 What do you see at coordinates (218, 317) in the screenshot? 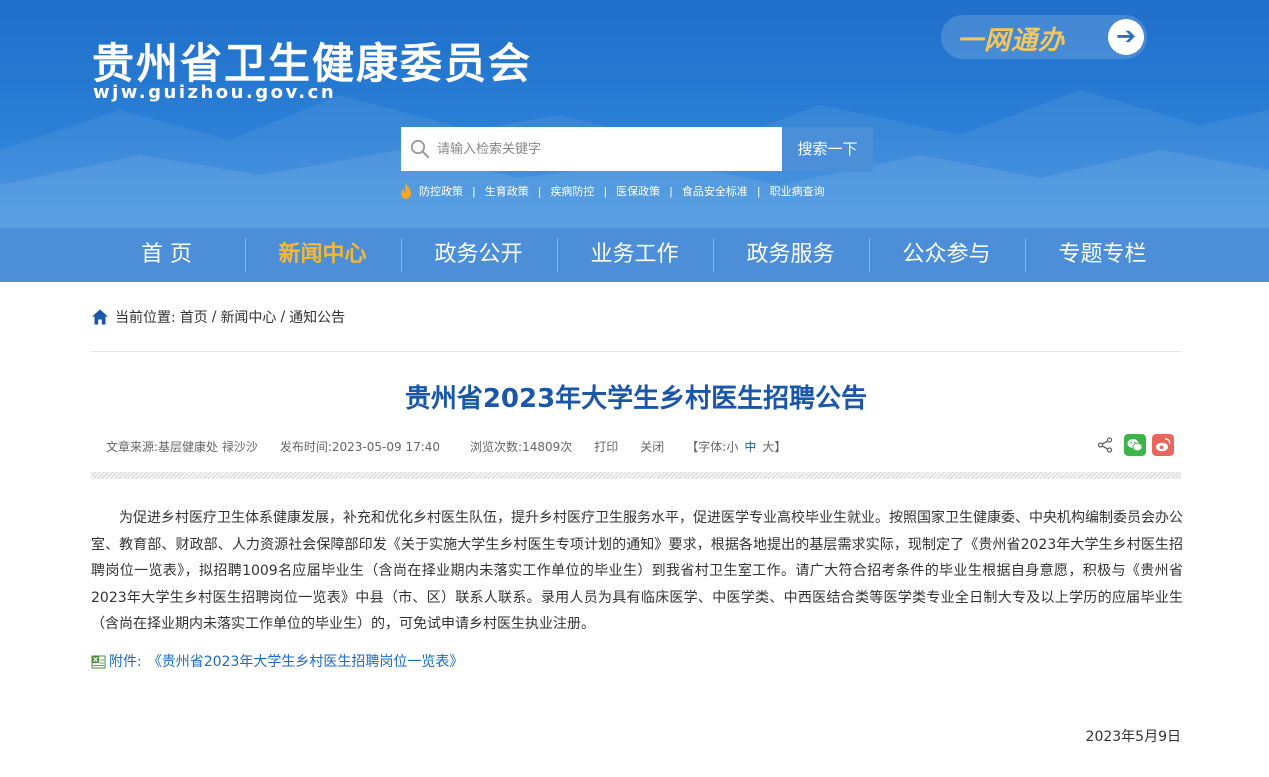
I see `breadcrumb: 当前位置: 首页 / 新闻中心 / 通知公告` at bounding box center [218, 317].